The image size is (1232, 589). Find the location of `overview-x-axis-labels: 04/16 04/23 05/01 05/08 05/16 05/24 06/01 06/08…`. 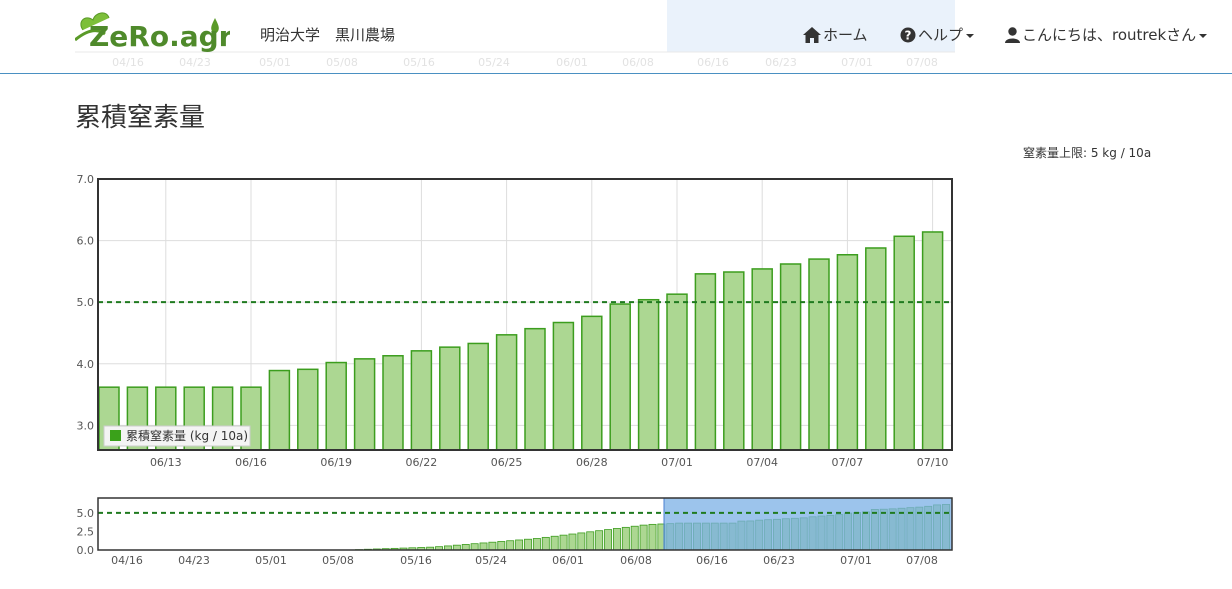

overview-x-axis-labels: 04/16 04/23 05/01 05/08 05/16 05/24 06/01 06/08… is located at coordinates (524, 560).